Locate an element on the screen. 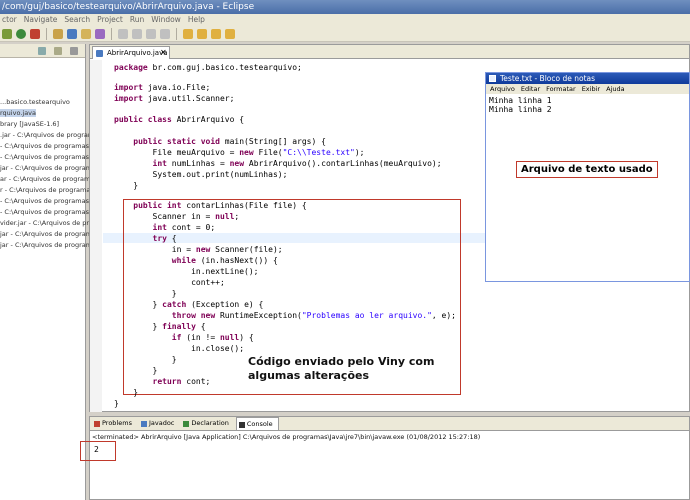  code-token: catch is located at coordinates (174, 304).